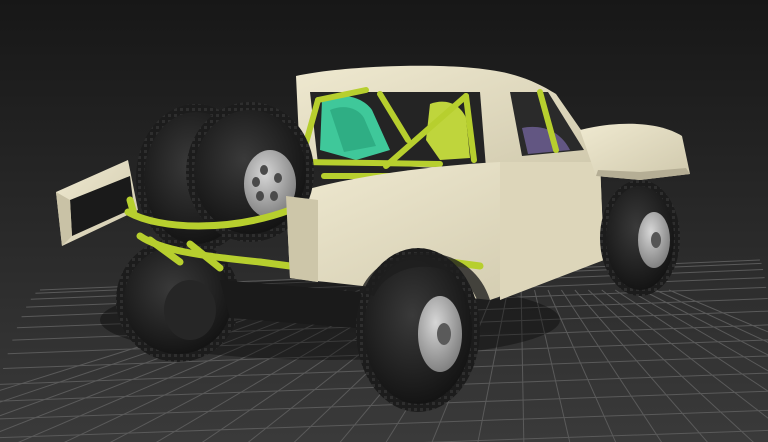 The height and width of the screenshot is (442, 768). Describe the element at coordinates (302, 239) in the screenshot. I see `rear-body-block` at that location.